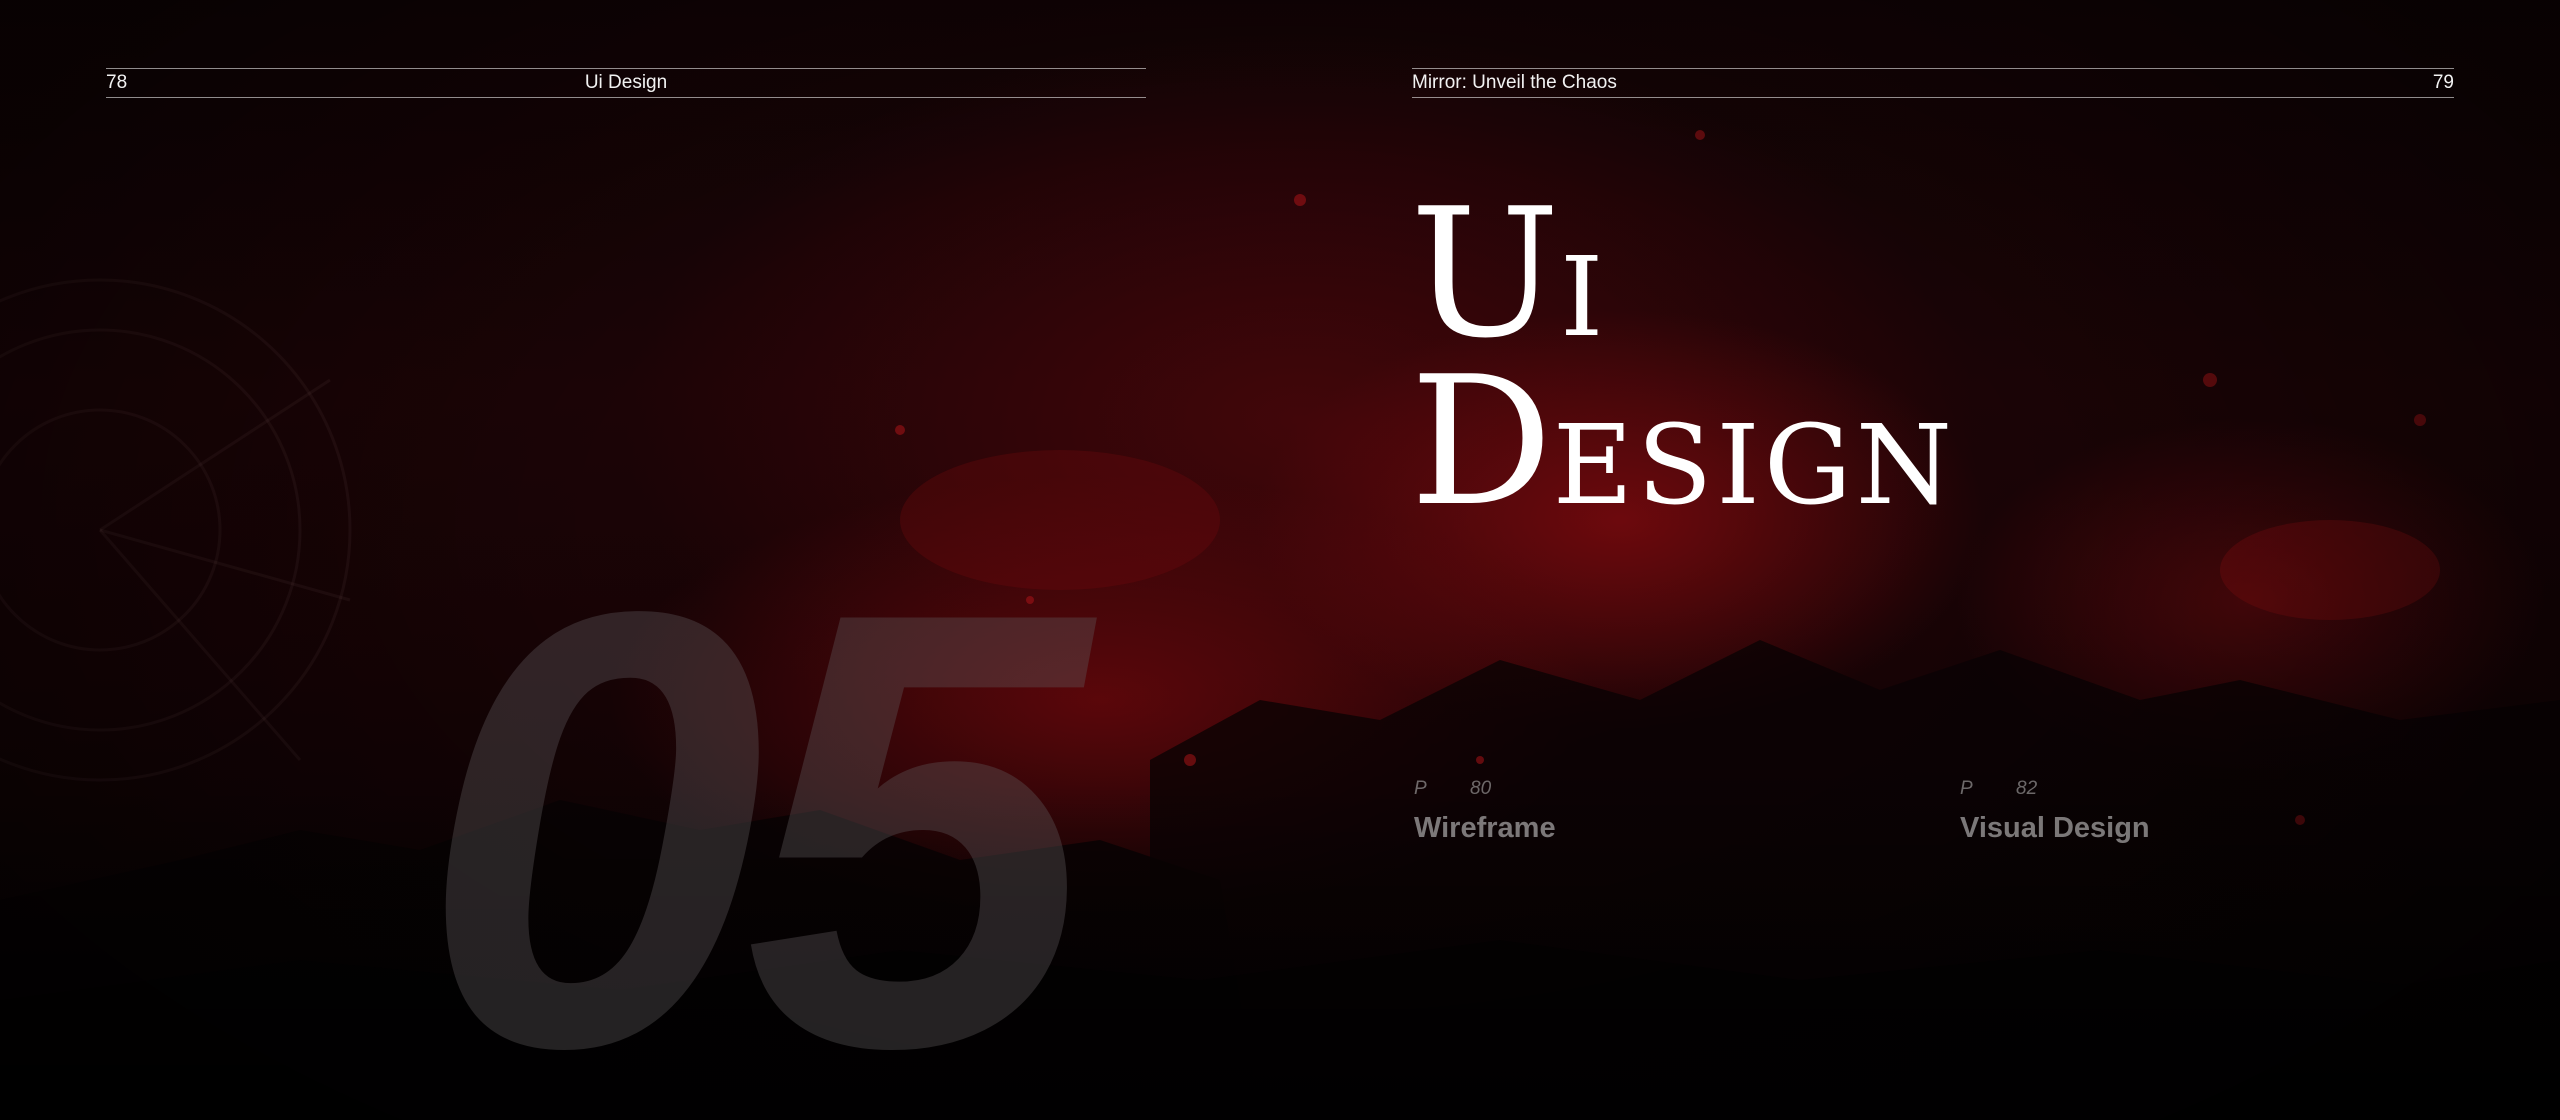  I want to click on chapter-title-line-2: DESIGN, so click(1683, 441).